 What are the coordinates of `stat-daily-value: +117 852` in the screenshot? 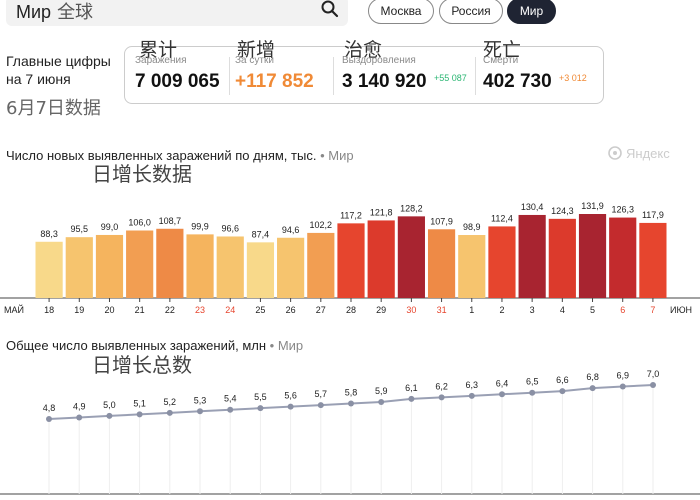 It's located at (274, 81).